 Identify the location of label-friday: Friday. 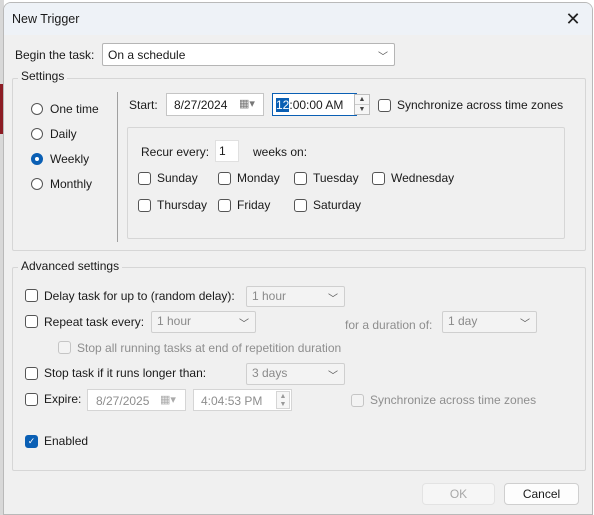
(254, 205).